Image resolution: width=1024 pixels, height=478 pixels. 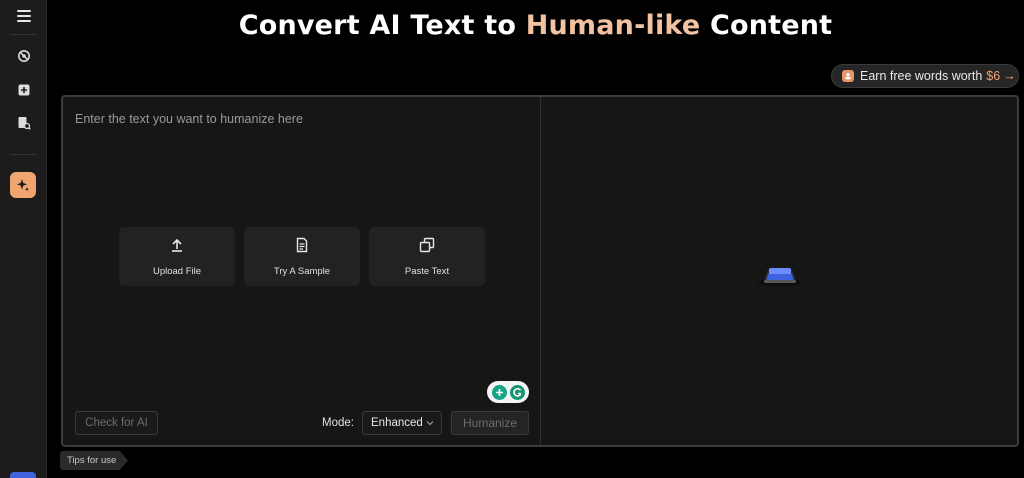 I want to click on sidebar, so click(x=23, y=239).